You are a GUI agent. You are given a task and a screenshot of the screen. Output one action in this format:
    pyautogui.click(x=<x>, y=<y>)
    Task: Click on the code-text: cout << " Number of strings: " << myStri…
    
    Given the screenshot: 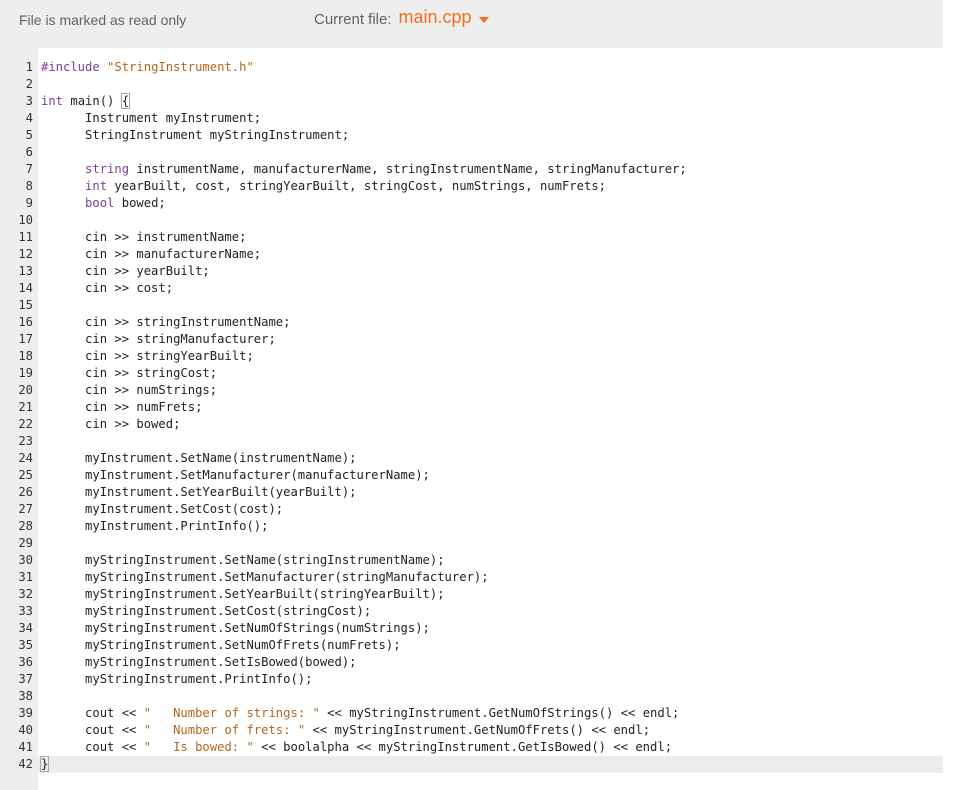 What is the action you would take?
    pyautogui.click(x=360, y=713)
    